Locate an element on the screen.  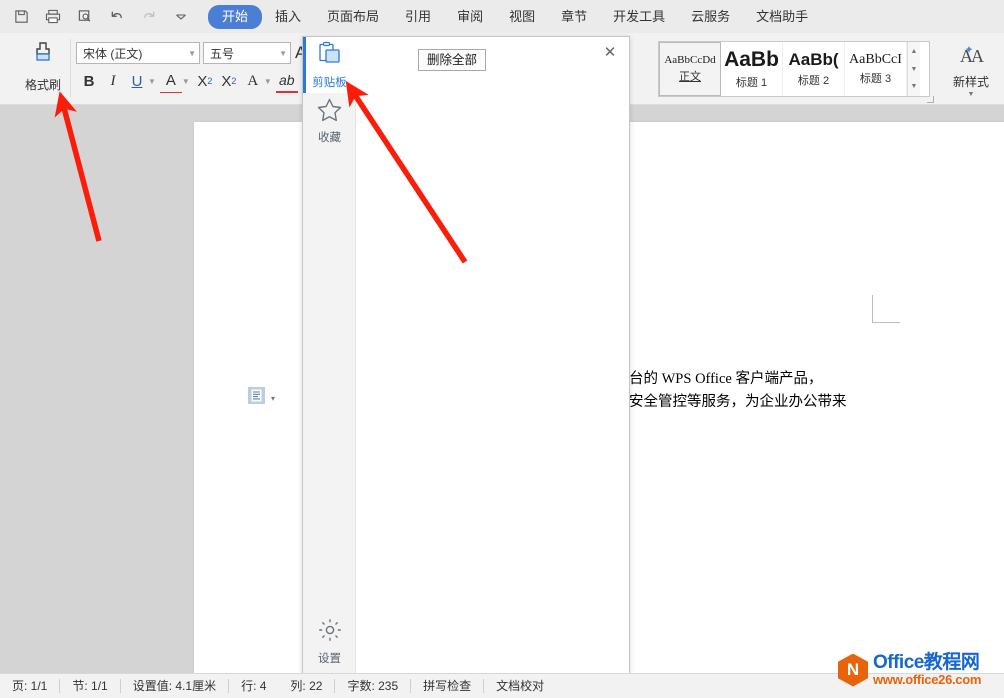
style-name: 标题 1 is located at coordinates (751, 83).